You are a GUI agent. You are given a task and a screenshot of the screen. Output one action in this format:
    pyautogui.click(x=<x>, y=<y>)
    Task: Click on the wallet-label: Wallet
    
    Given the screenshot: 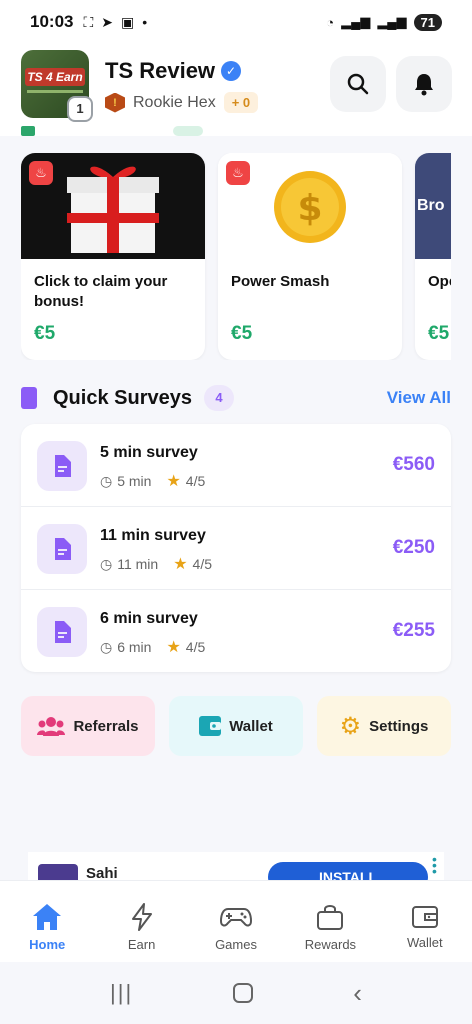 What is the action you would take?
    pyautogui.click(x=251, y=726)
    